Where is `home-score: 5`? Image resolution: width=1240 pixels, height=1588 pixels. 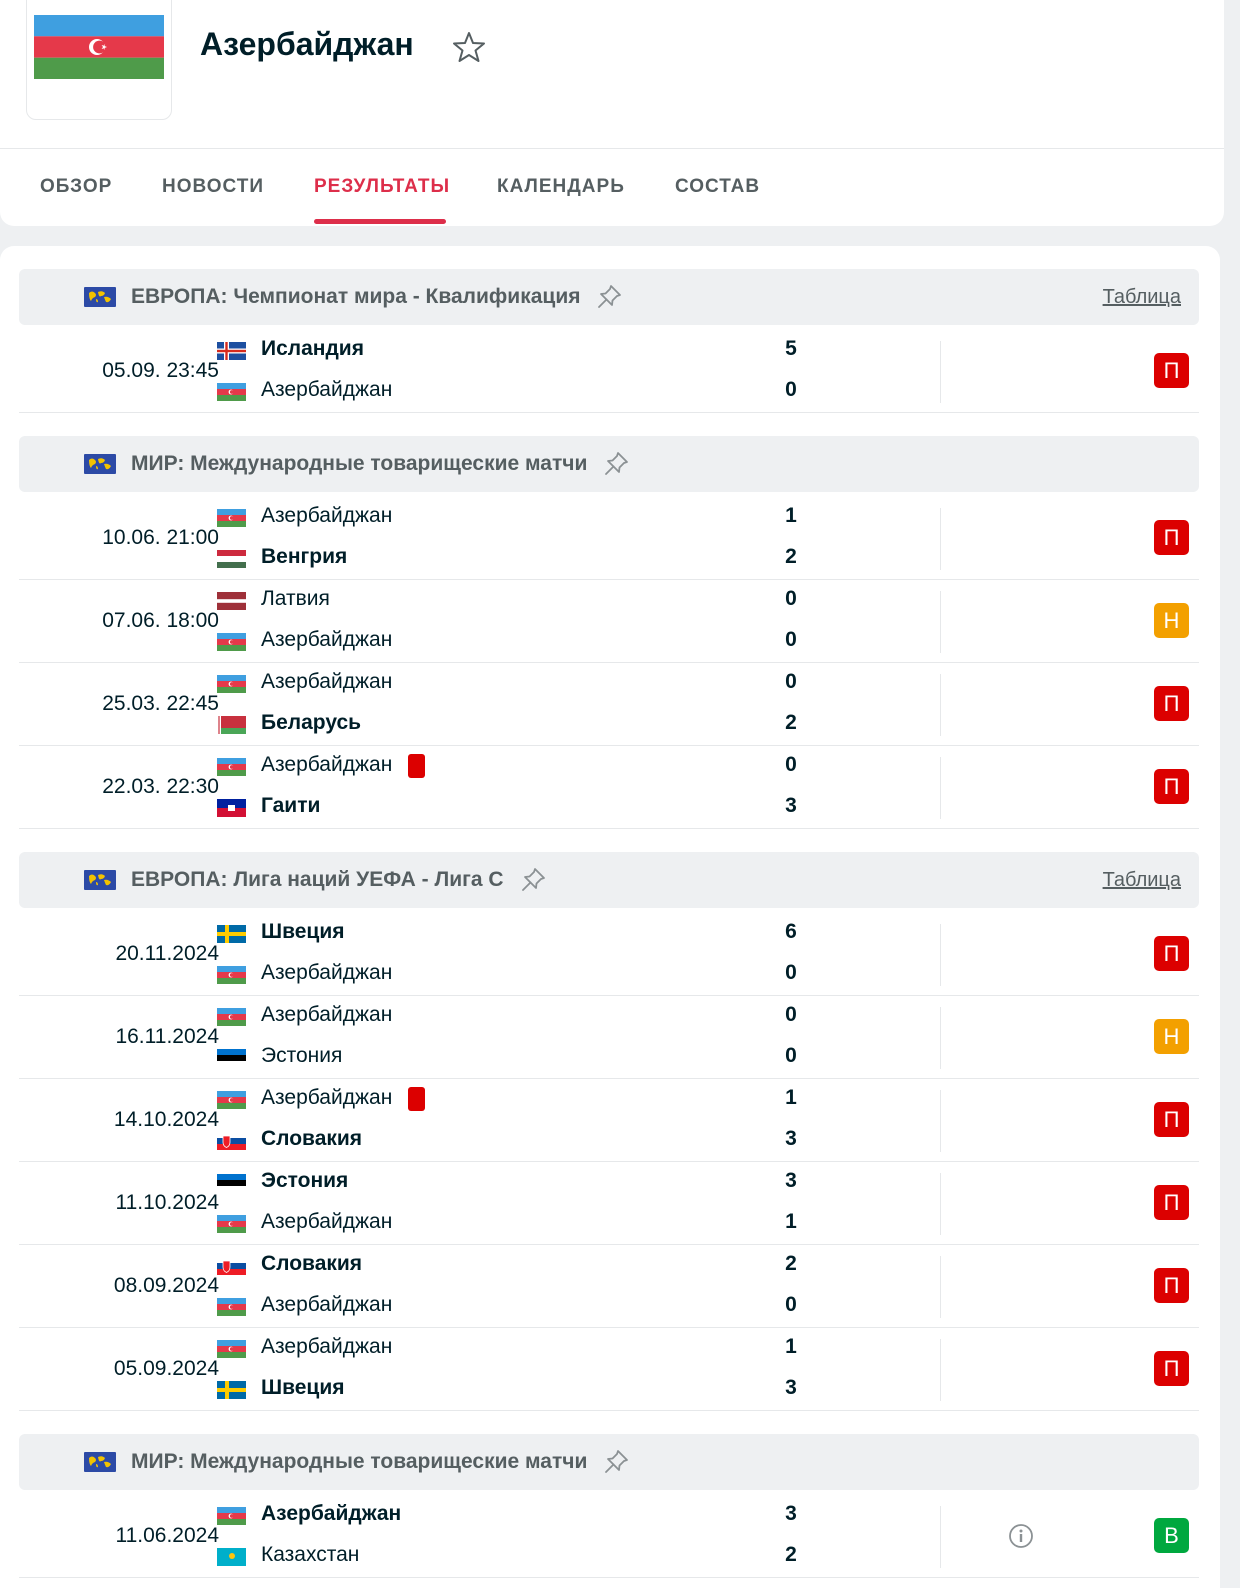
home-score: 5 is located at coordinates (791, 348).